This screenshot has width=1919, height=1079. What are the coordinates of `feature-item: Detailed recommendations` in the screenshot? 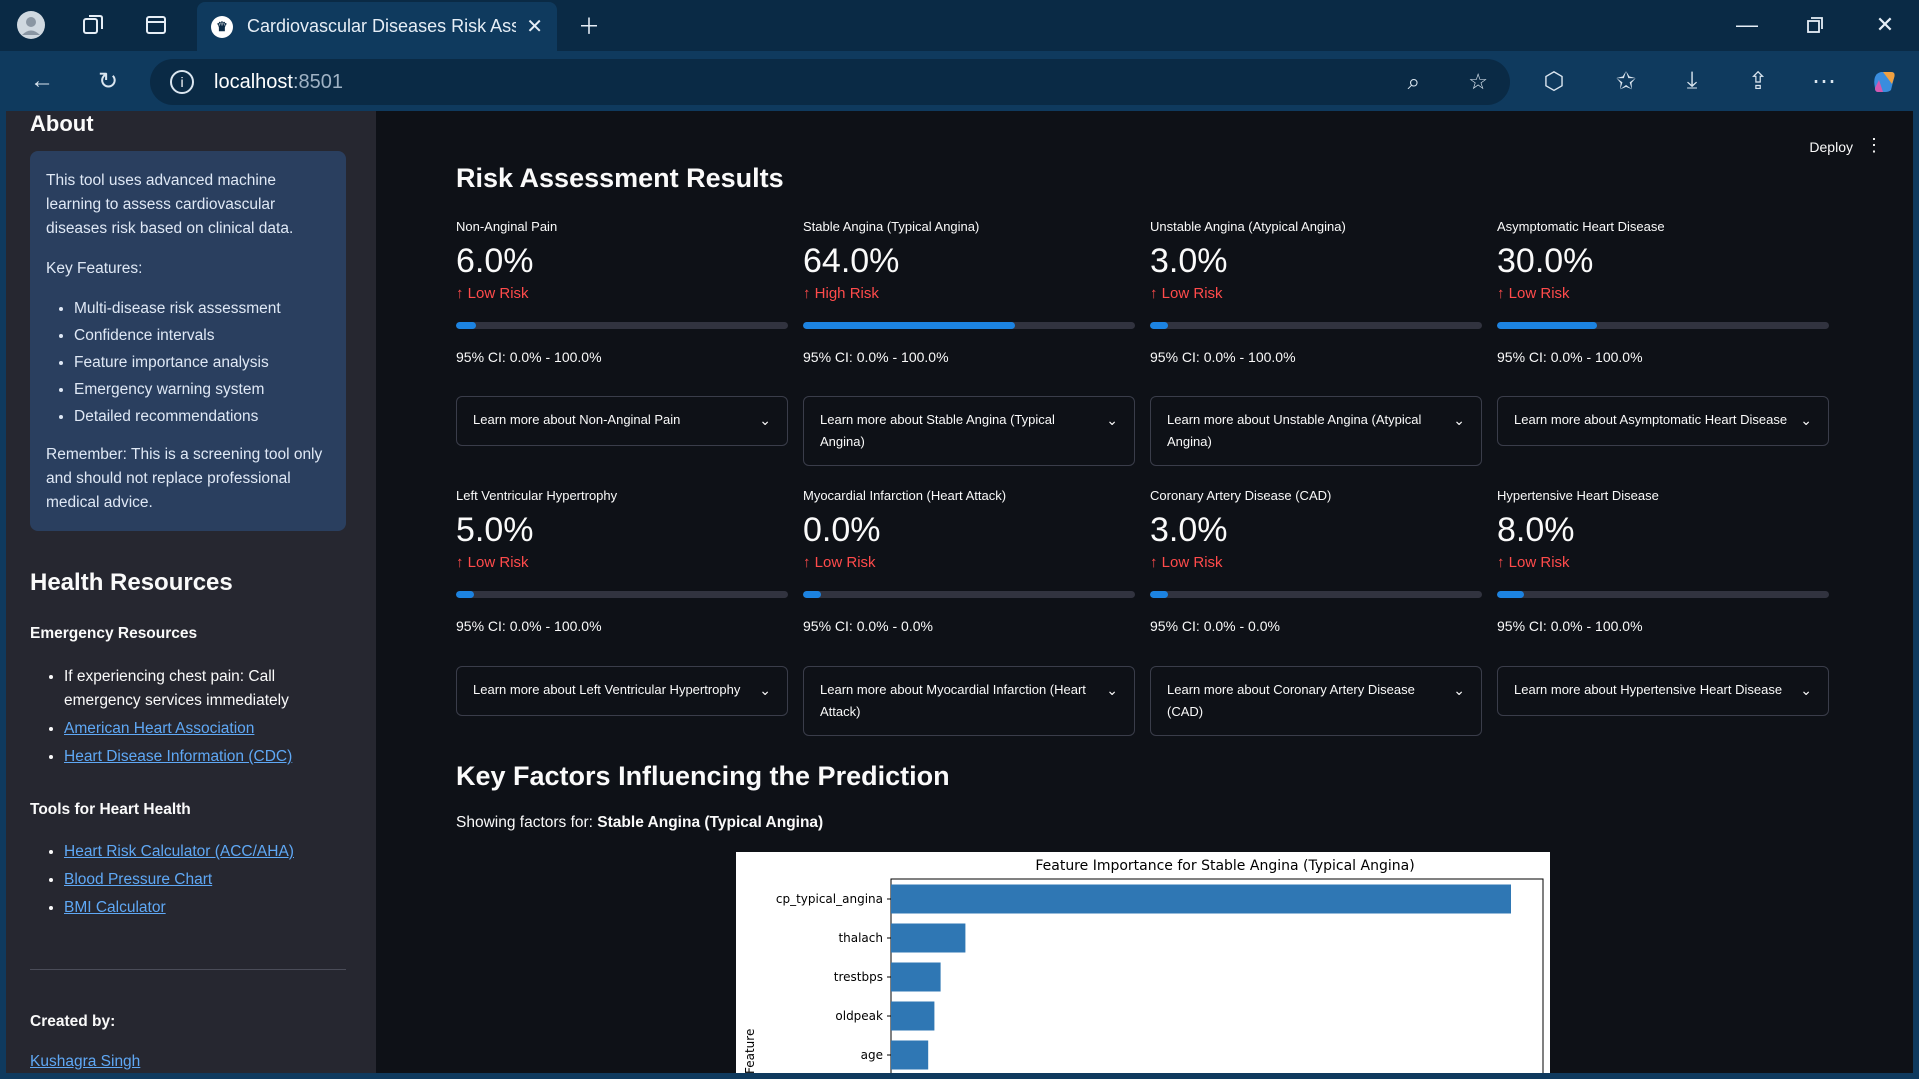 It's located at (202, 417).